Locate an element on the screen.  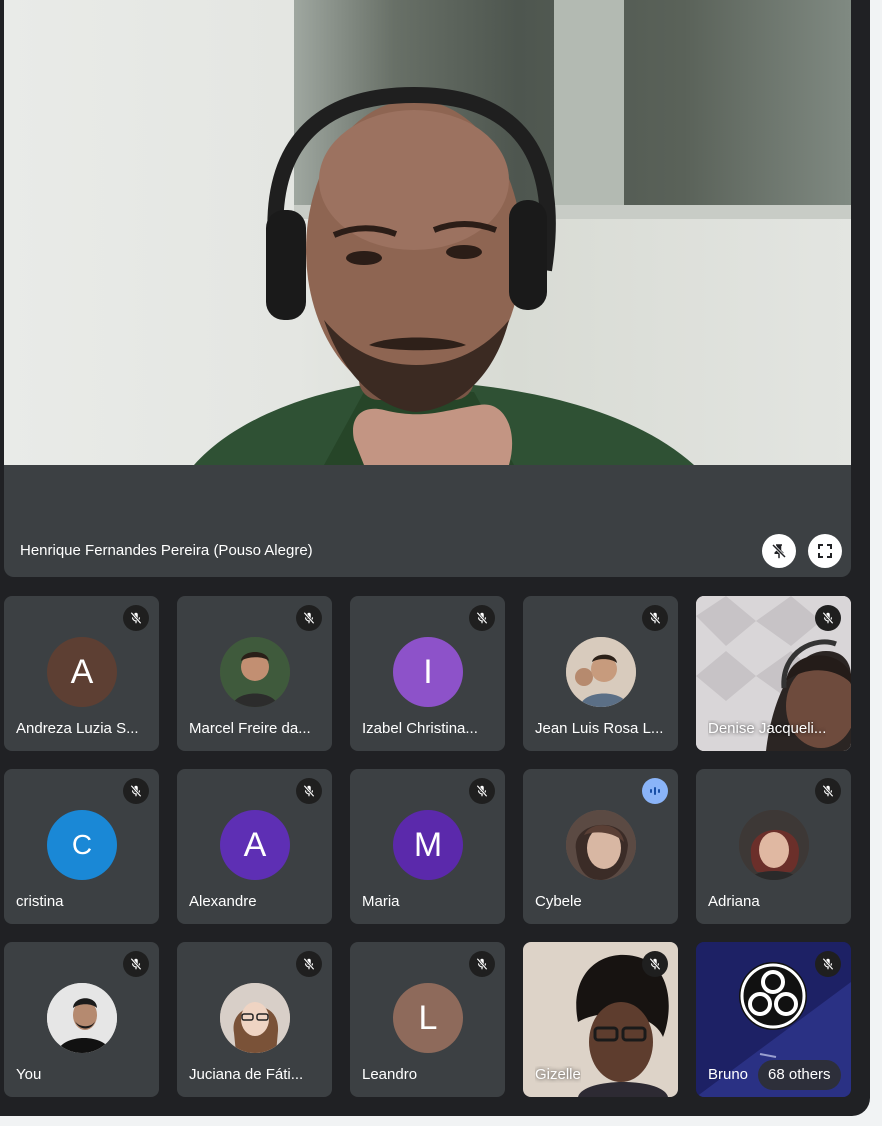
speaking-indicator-icon is located at coordinates (655, 791).